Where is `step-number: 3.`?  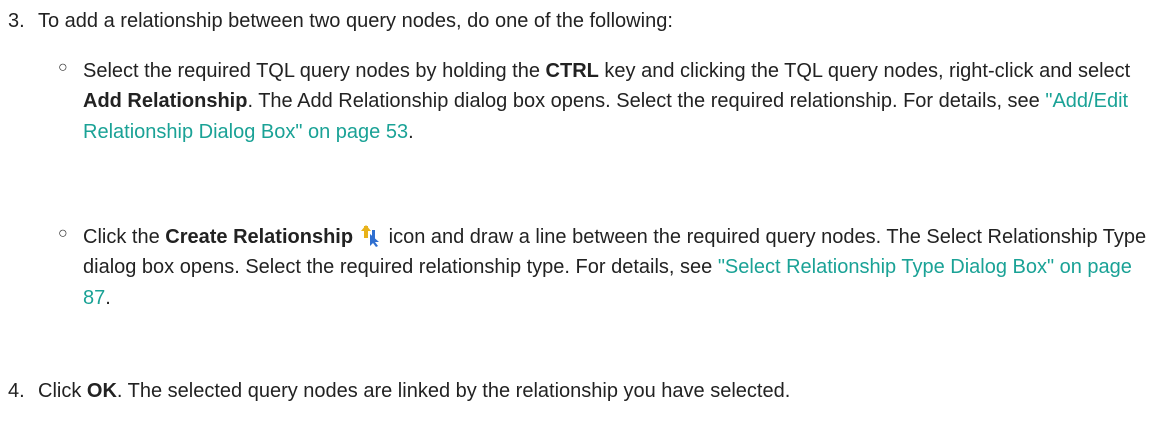 step-number: 3. is located at coordinates (16, 21).